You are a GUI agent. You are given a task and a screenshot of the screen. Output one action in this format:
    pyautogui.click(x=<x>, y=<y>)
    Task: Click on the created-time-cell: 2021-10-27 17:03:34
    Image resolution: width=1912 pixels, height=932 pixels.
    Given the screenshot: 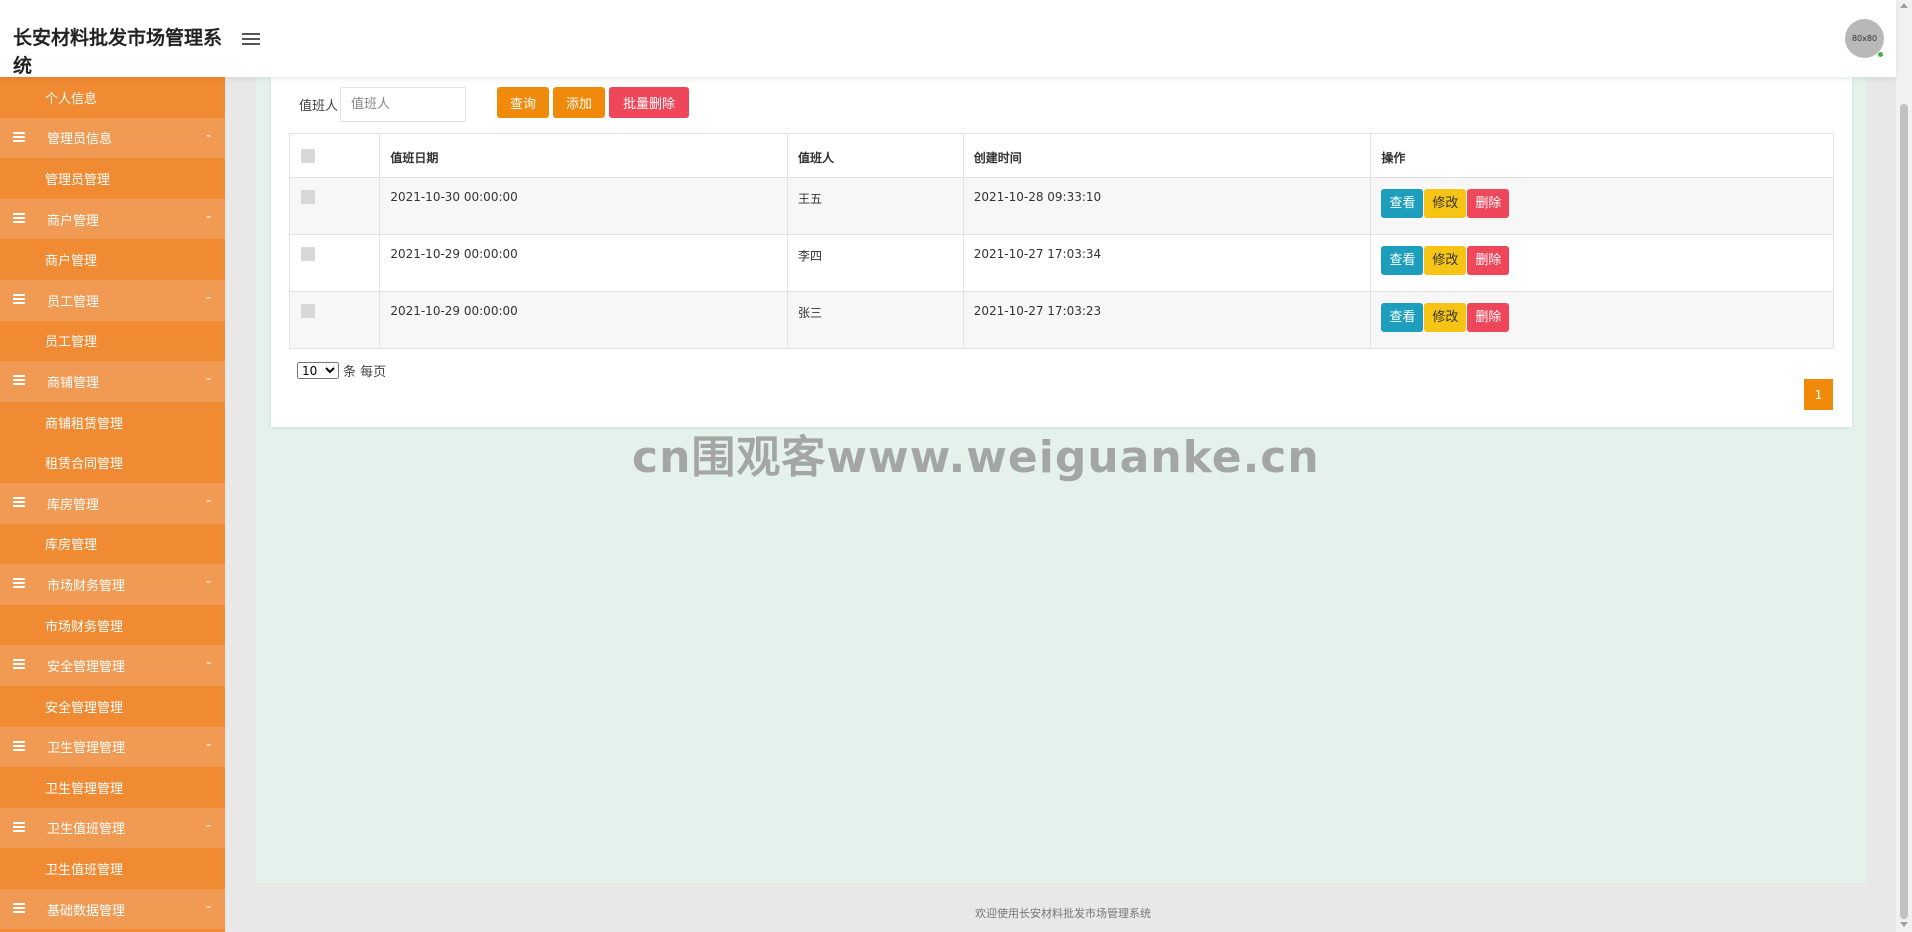 What is the action you would take?
    pyautogui.click(x=1167, y=263)
    